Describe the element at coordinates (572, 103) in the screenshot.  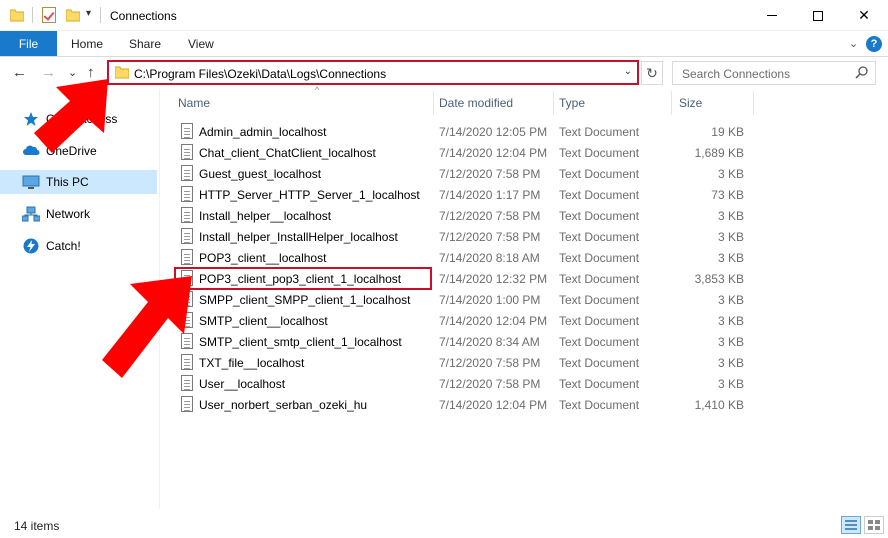
I see `column-header-label: Type` at that location.